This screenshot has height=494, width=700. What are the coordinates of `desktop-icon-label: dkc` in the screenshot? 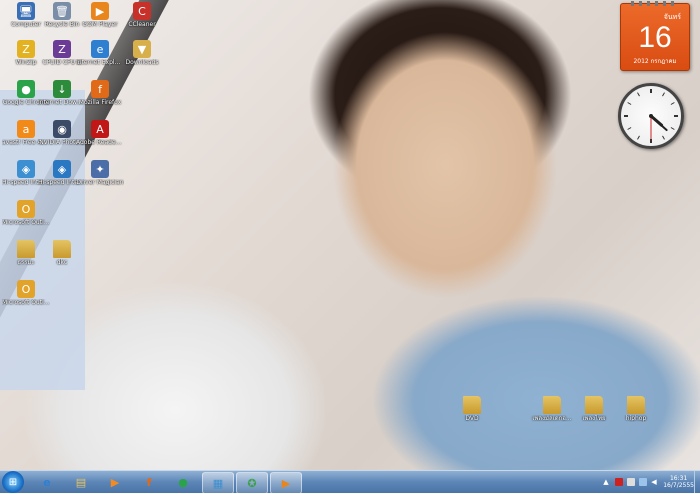 It's located at (62, 262).